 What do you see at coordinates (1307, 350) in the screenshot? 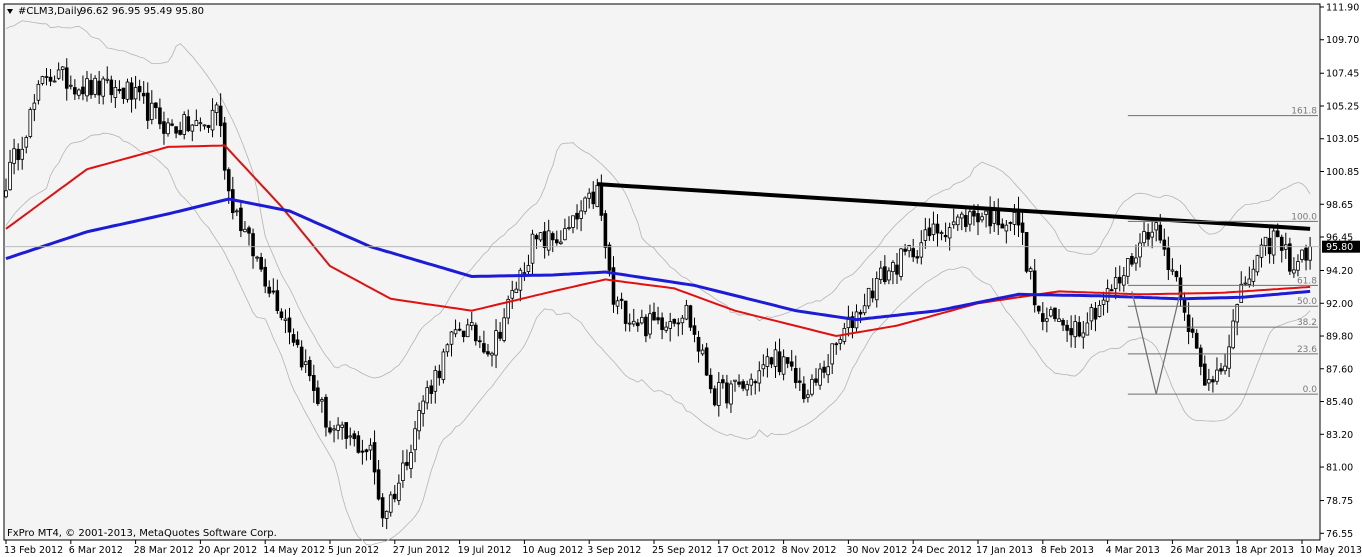
I see `fib-level-label: 23.6` at bounding box center [1307, 350].